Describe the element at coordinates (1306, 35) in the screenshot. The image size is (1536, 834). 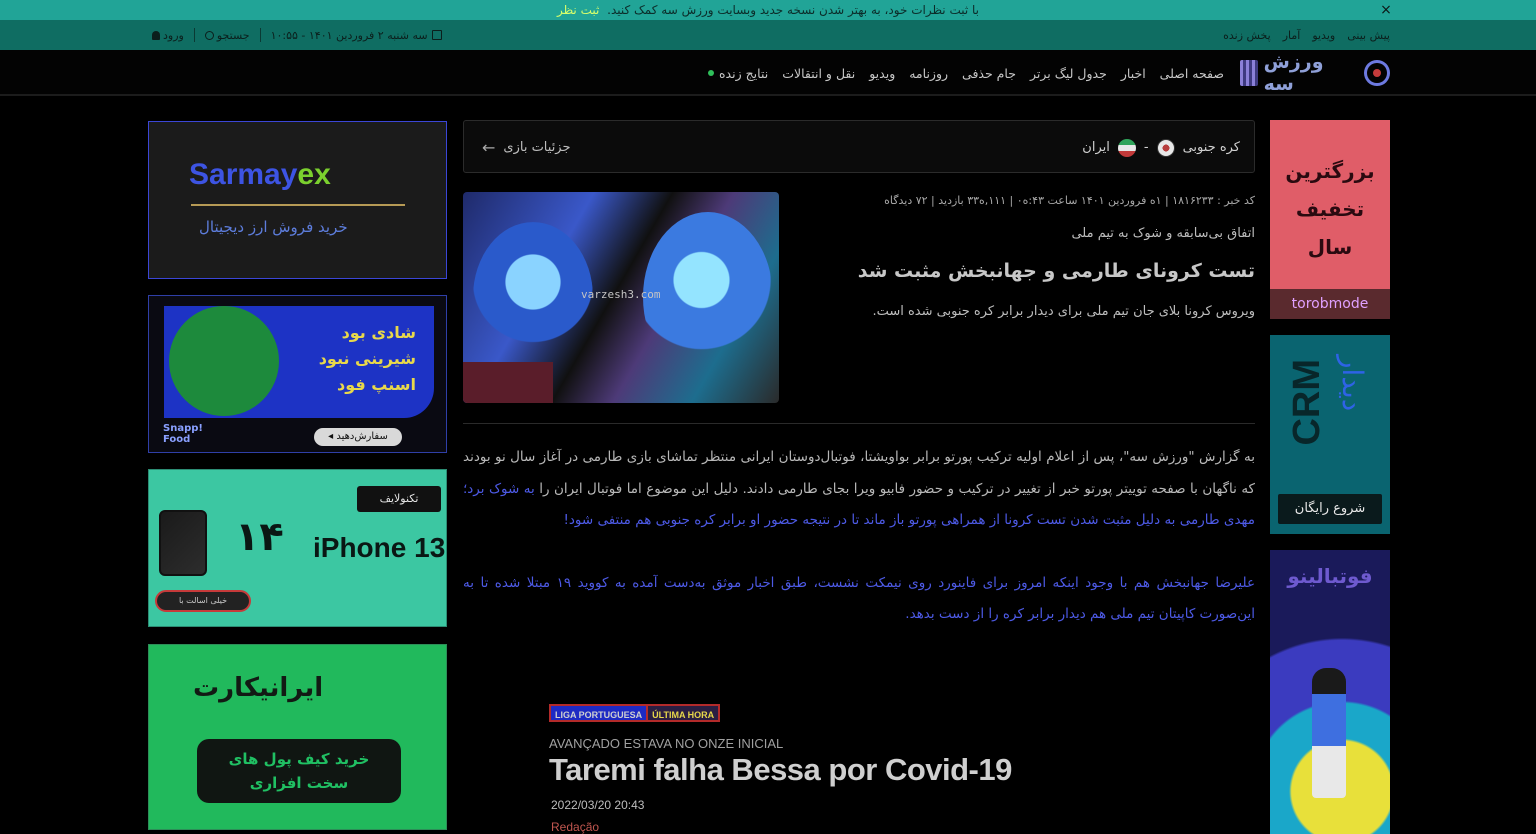
I see `utility-links: پیش بینی ویدیو آمار پخش زنده` at that location.